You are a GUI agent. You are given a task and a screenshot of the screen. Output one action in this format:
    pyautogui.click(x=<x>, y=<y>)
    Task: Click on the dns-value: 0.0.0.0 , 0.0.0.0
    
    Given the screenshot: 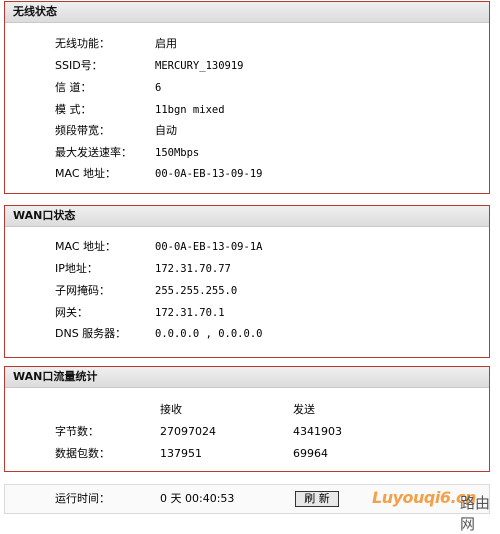 What is the action you would take?
    pyautogui.click(x=209, y=334)
    